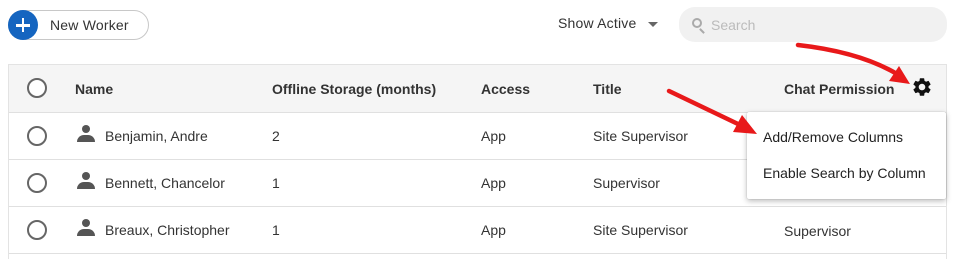 The height and width of the screenshot is (259, 956). What do you see at coordinates (597, 23) in the screenshot?
I see `show-active-label: Show Active` at bounding box center [597, 23].